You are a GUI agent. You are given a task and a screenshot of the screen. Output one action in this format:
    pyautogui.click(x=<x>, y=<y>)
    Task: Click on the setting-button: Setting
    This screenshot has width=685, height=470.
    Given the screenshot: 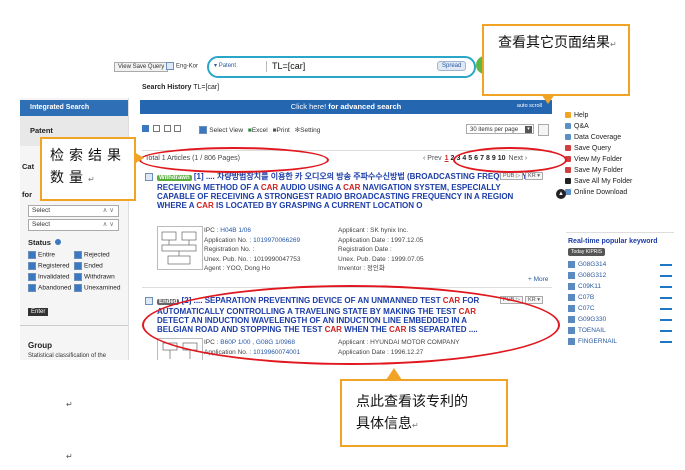 What is the action you would take?
    pyautogui.click(x=310, y=130)
    